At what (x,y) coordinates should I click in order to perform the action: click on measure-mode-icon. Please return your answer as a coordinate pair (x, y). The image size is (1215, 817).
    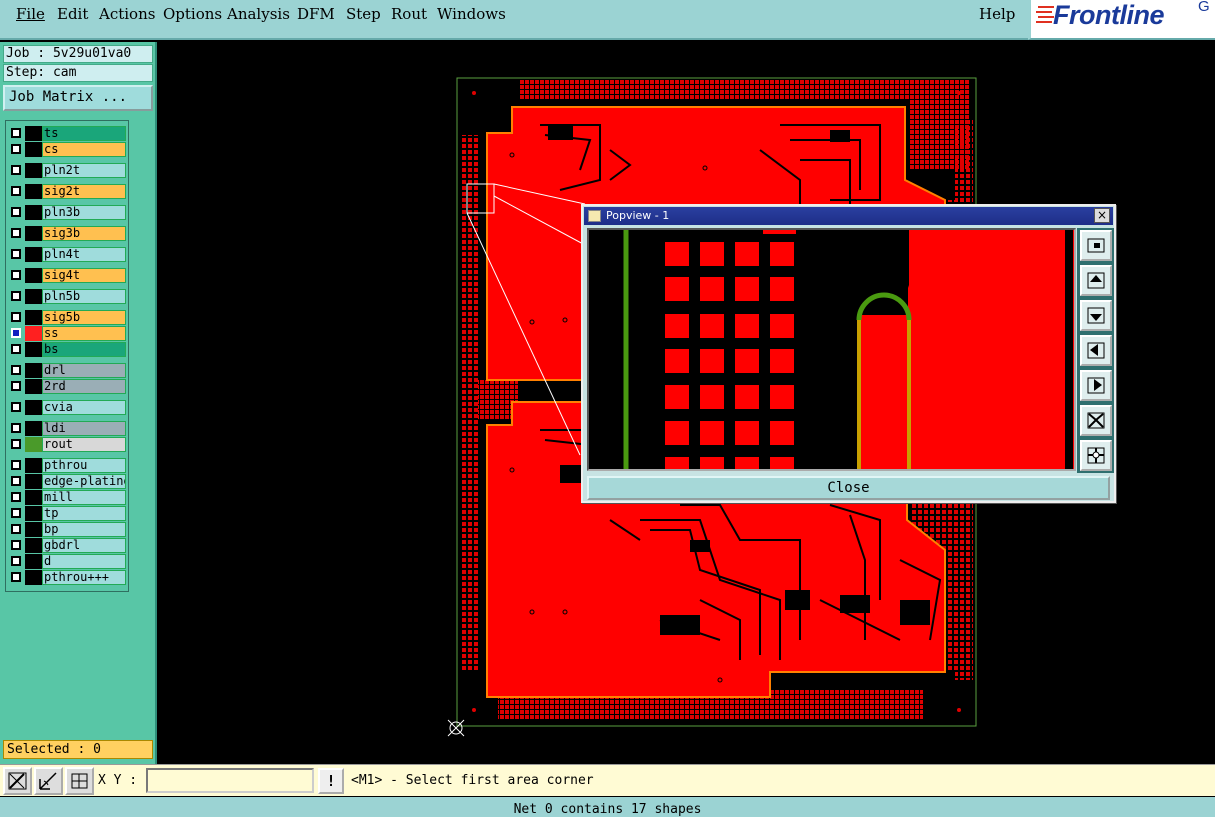
    Looking at the image, I should click on (48, 781).